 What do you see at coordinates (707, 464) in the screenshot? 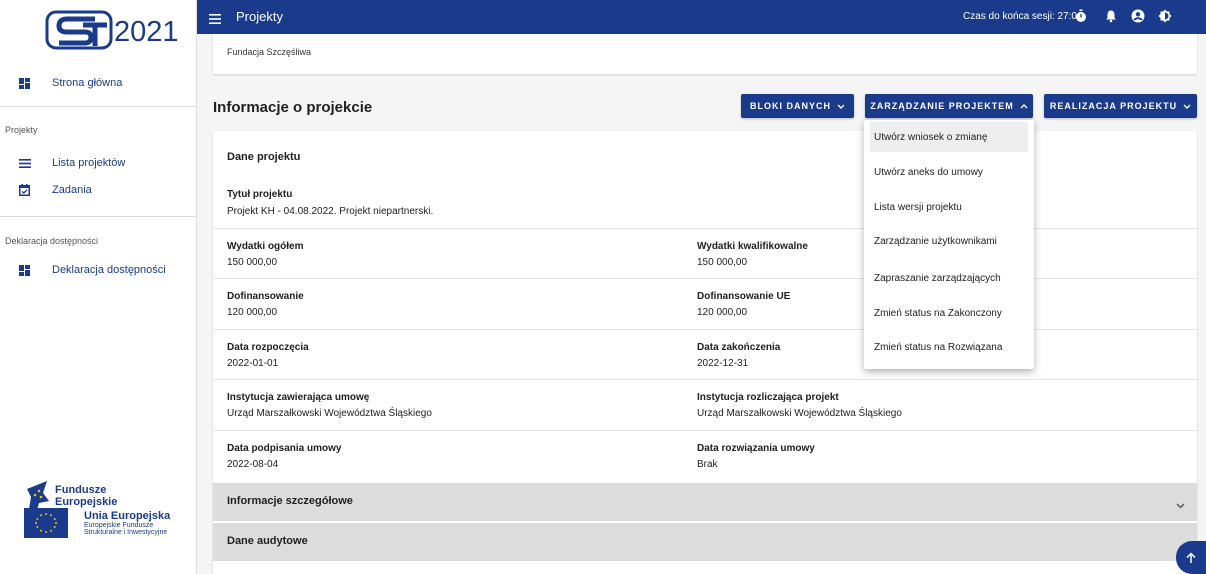
I see `field-value: Brak` at bounding box center [707, 464].